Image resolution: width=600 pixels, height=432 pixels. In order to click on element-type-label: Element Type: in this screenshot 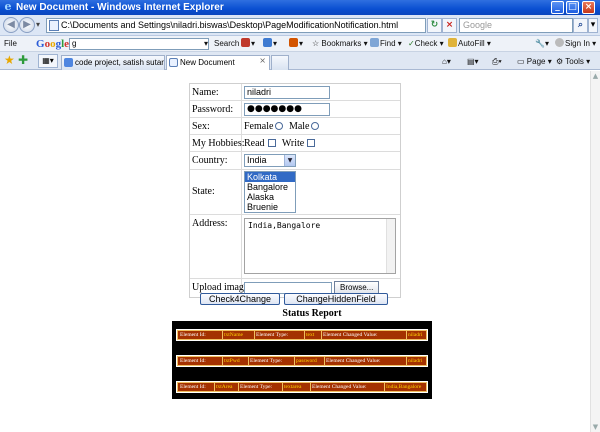, I will do `click(256, 387)`.